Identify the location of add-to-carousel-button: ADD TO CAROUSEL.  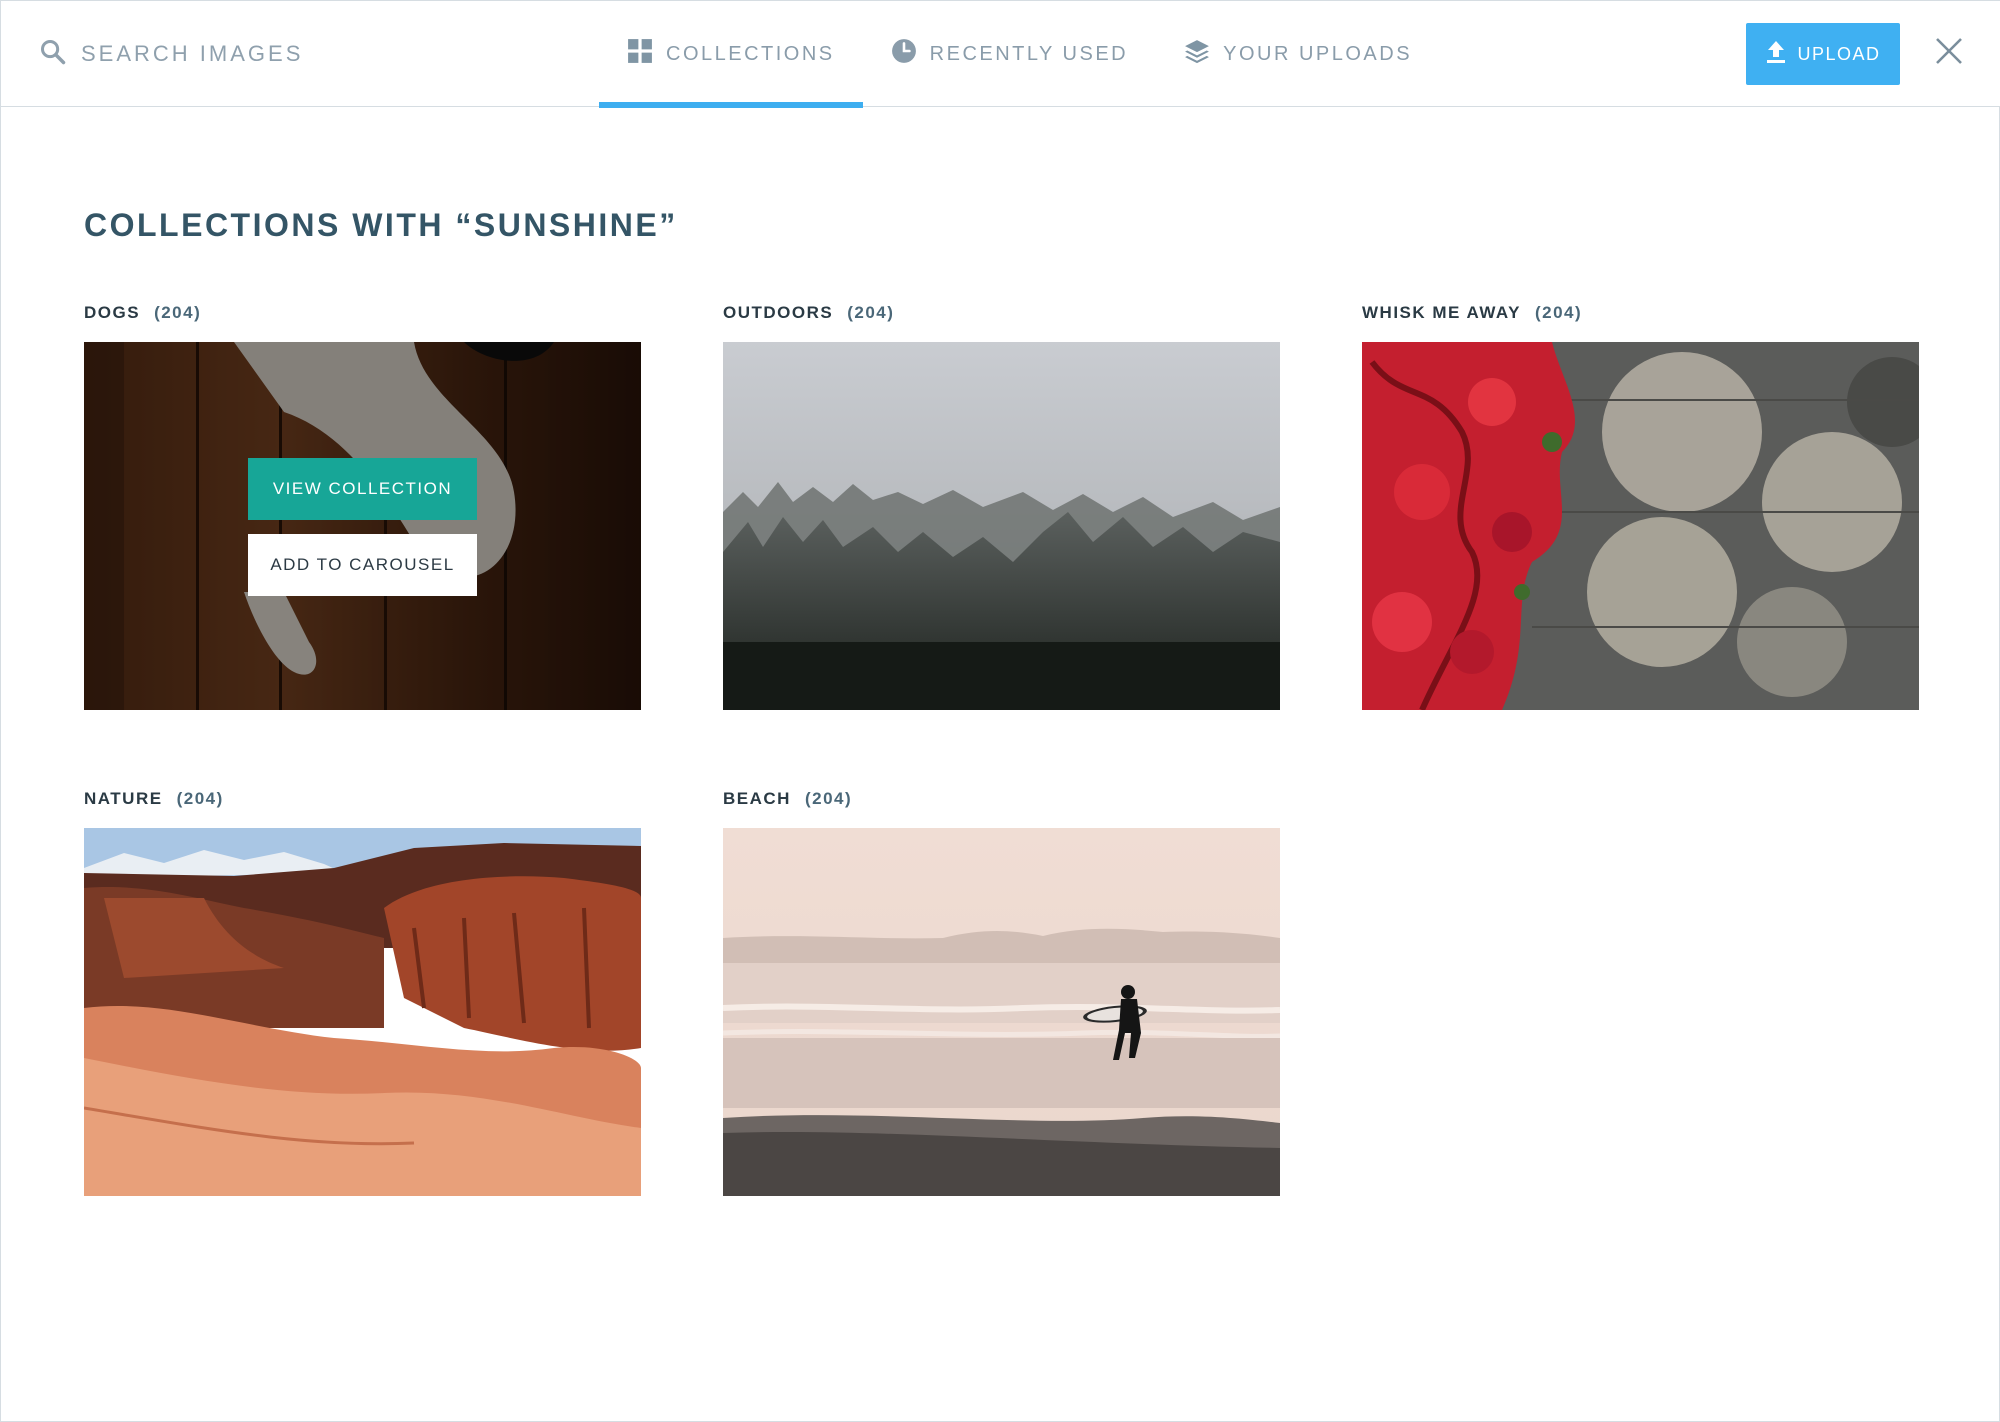
(362, 565).